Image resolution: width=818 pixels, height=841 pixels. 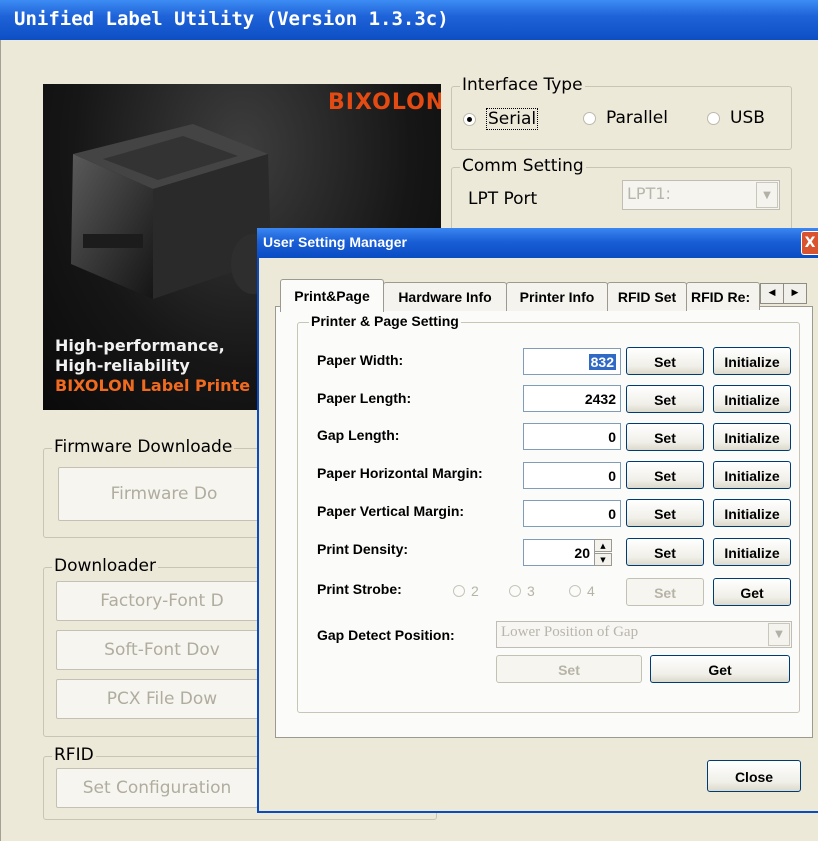 What do you see at coordinates (591, 591) in the screenshot?
I see `strobe-4-label: 4` at bounding box center [591, 591].